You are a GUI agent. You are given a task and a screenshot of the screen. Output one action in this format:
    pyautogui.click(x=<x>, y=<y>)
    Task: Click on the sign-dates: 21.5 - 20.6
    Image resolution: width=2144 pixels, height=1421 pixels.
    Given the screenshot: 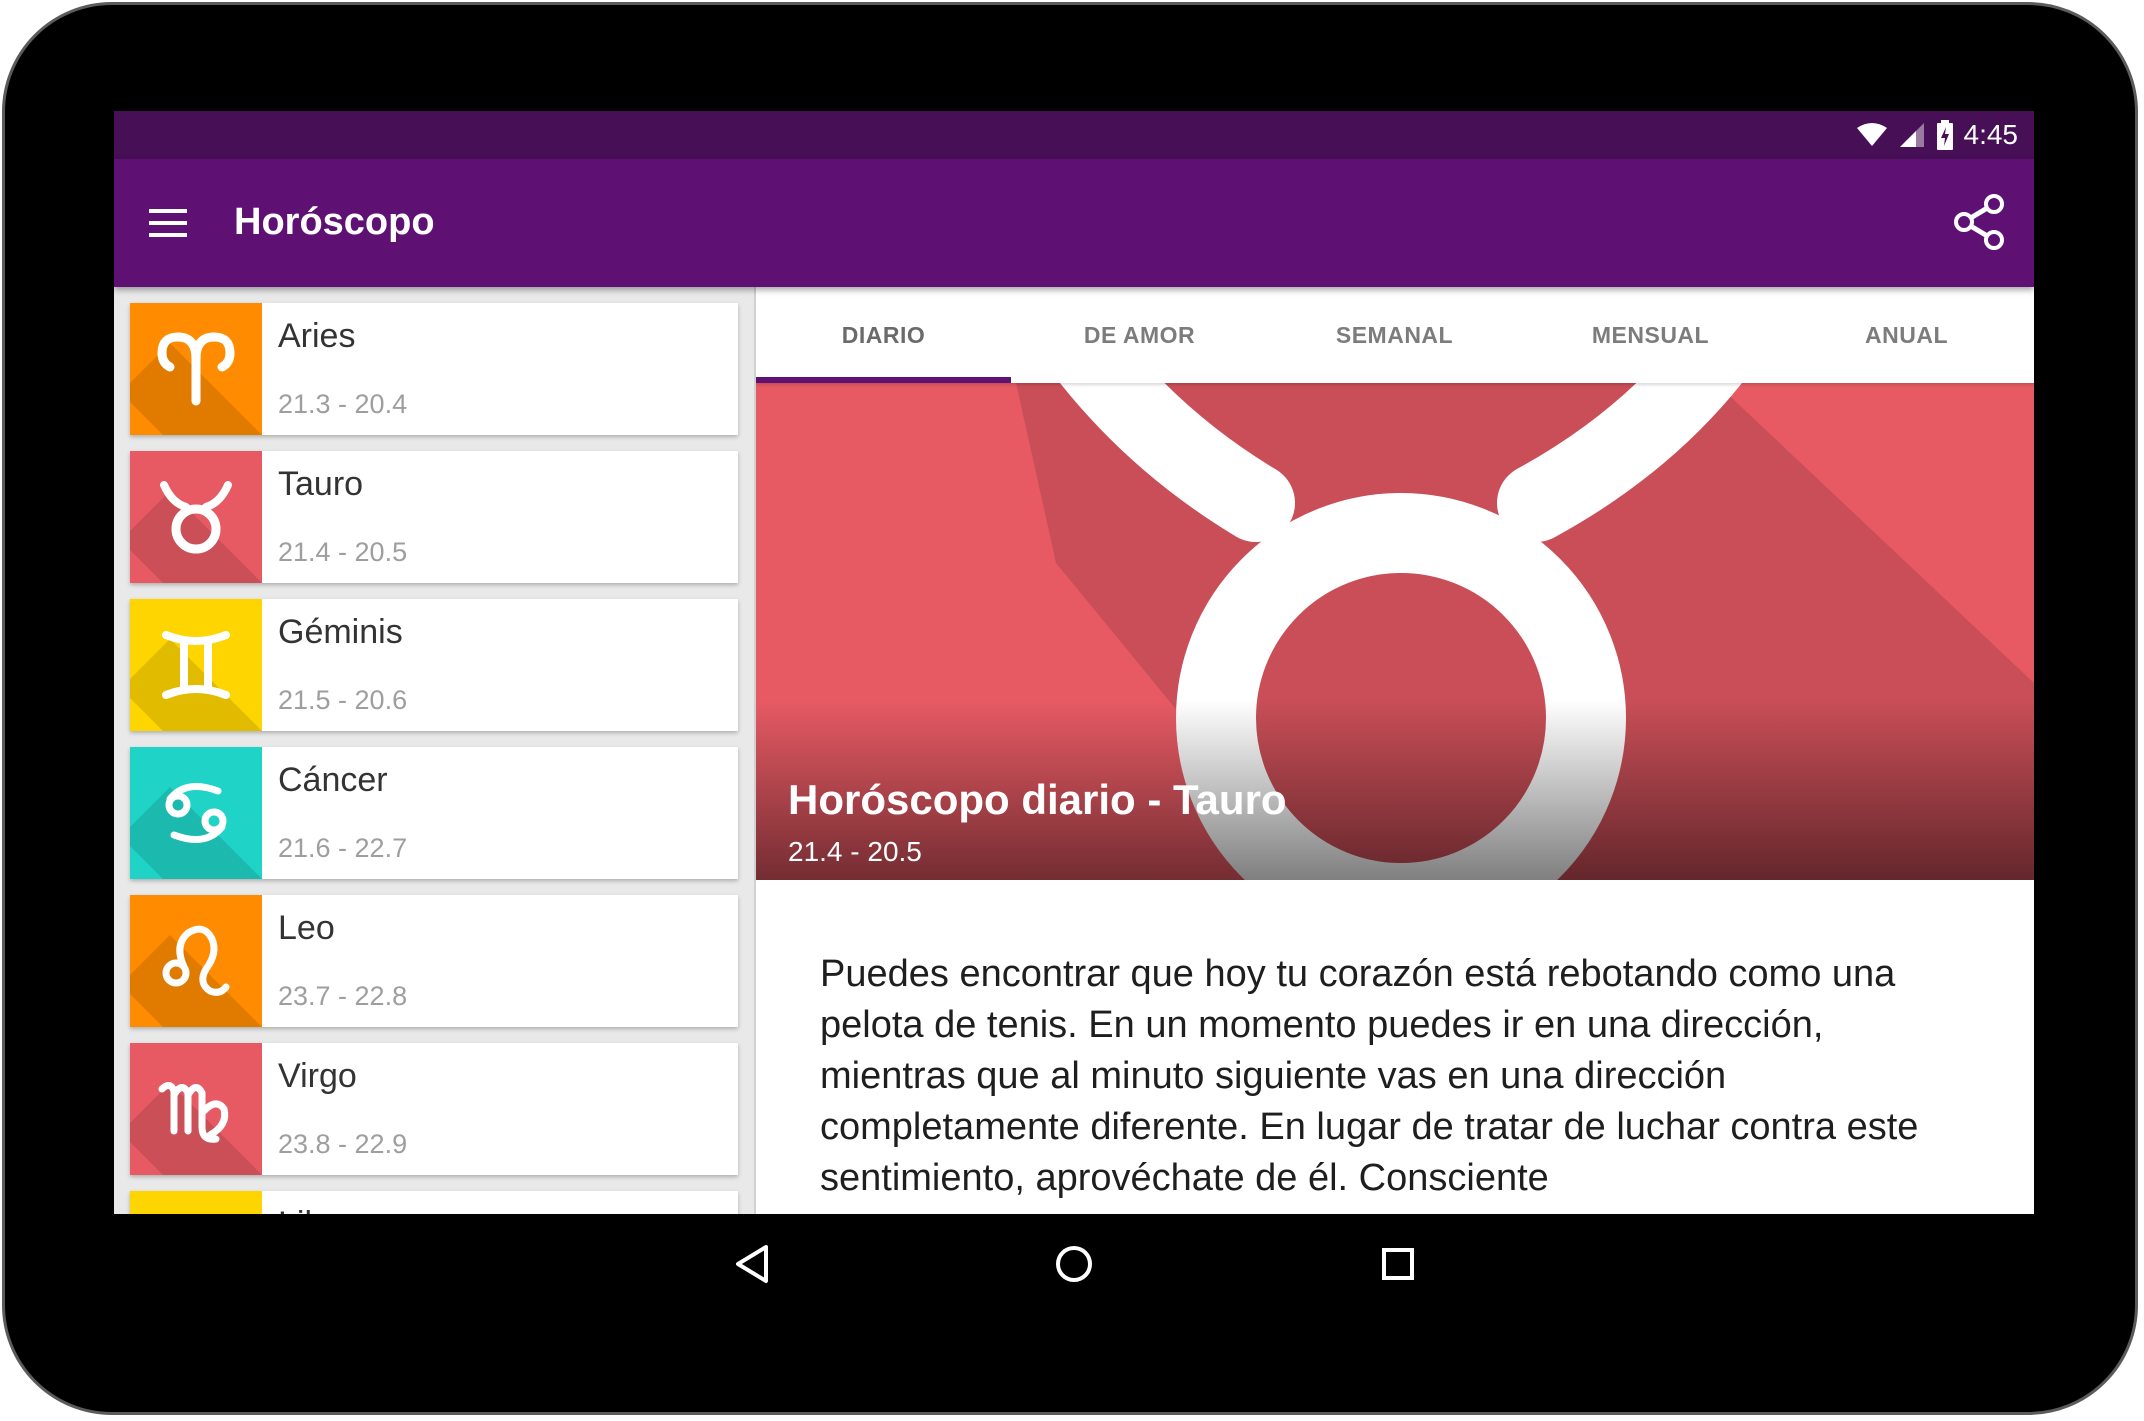 What is the action you would take?
    pyautogui.click(x=343, y=700)
    